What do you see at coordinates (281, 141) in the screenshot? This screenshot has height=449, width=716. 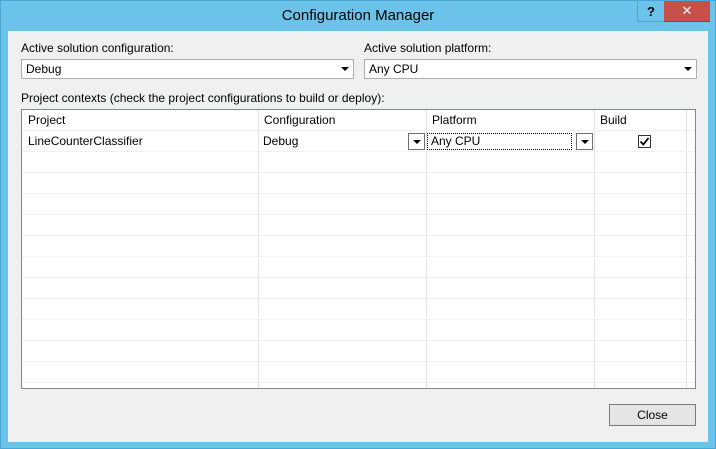 I see `configuration-cell-value: Debug` at bounding box center [281, 141].